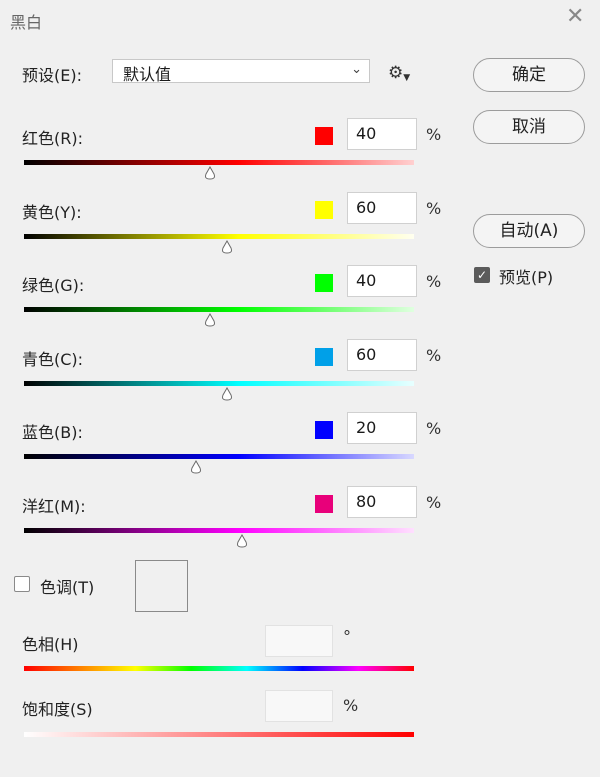  What do you see at coordinates (52, 212) in the screenshot?
I see `channel-label: 黄色(Y):` at bounding box center [52, 212].